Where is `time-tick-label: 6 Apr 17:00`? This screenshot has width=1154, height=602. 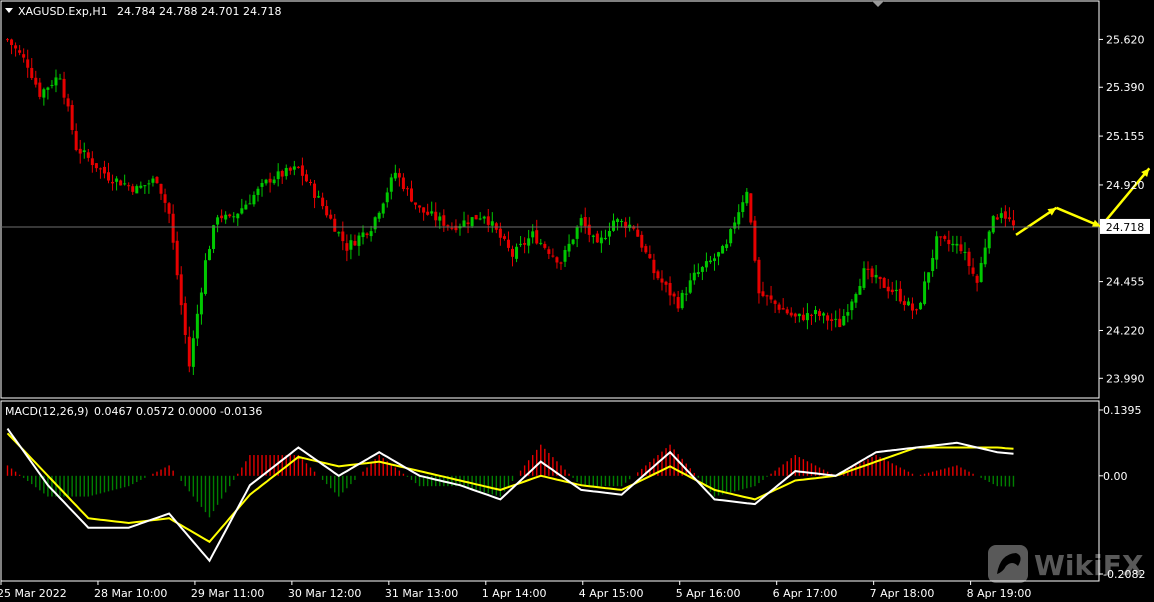
time-tick-label: 6 Apr 17:00 is located at coordinates (805, 593).